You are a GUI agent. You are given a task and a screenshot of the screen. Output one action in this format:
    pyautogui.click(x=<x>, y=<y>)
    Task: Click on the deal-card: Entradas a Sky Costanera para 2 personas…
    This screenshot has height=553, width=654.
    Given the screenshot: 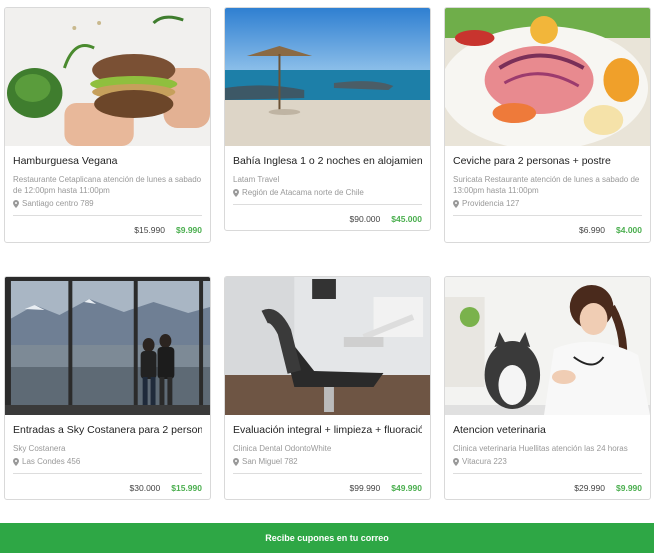 What is the action you would take?
    pyautogui.click(x=107, y=388)
    